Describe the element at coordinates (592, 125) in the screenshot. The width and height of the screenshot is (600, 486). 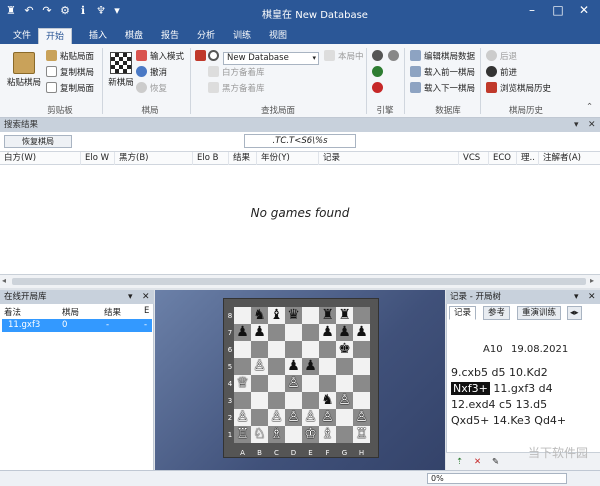
I see `panel-close-icon: ✕` at that location.